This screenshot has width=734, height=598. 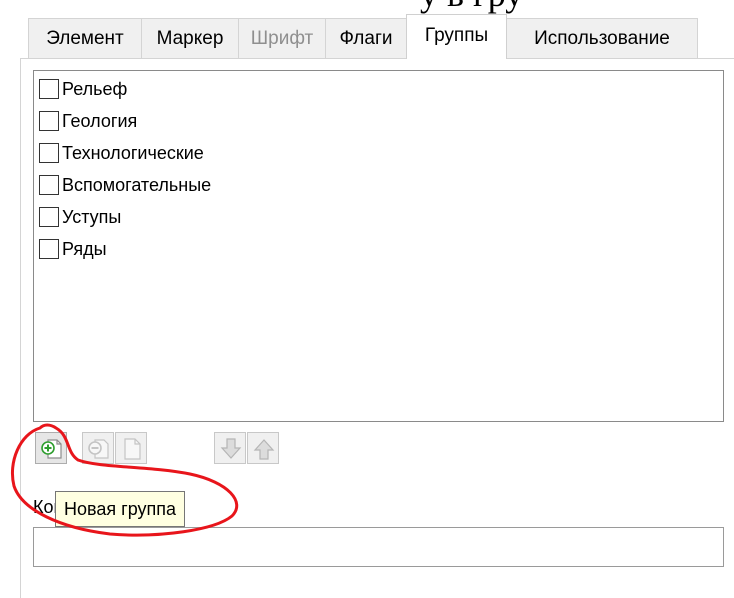 I want to click on add-group-icon, so click(x=51, y=449).